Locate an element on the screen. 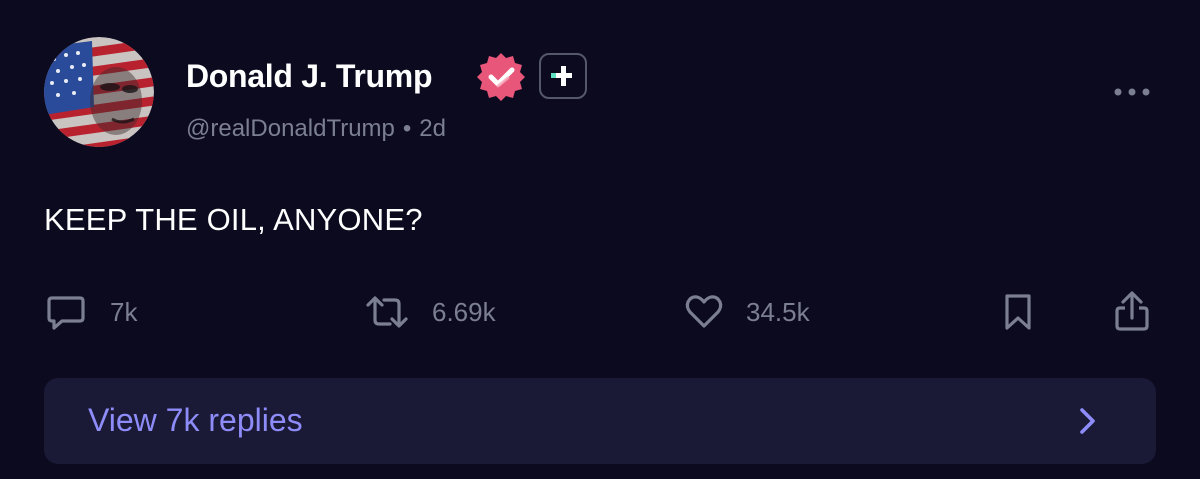  post-text: KEEP THE OIL, ANYONE? is located at coordinates (233, 219).